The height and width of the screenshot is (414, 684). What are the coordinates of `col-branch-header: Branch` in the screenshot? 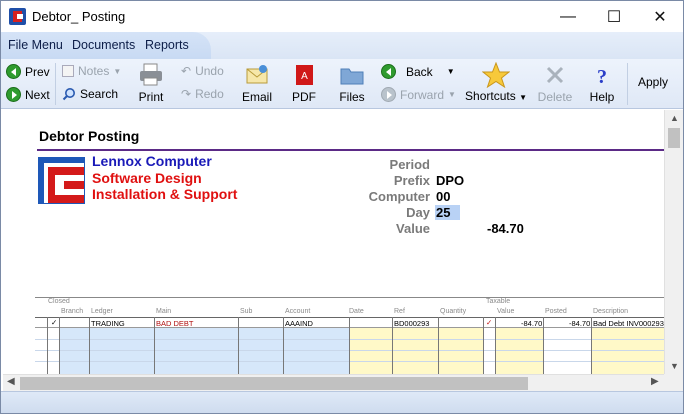 It's located at (72, 311).